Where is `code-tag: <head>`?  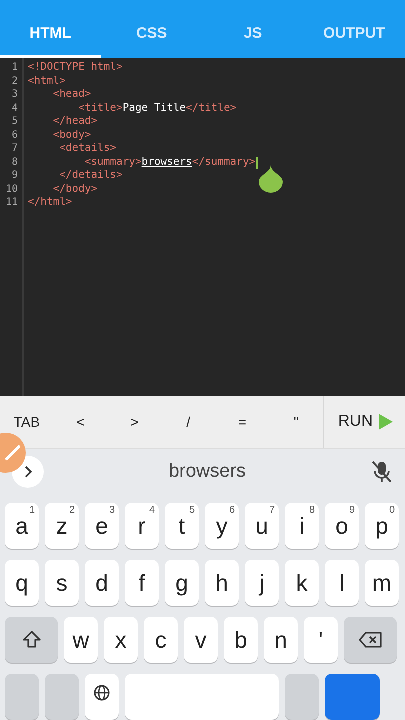 code-tag: <head> is located at coordinates (60, 95).